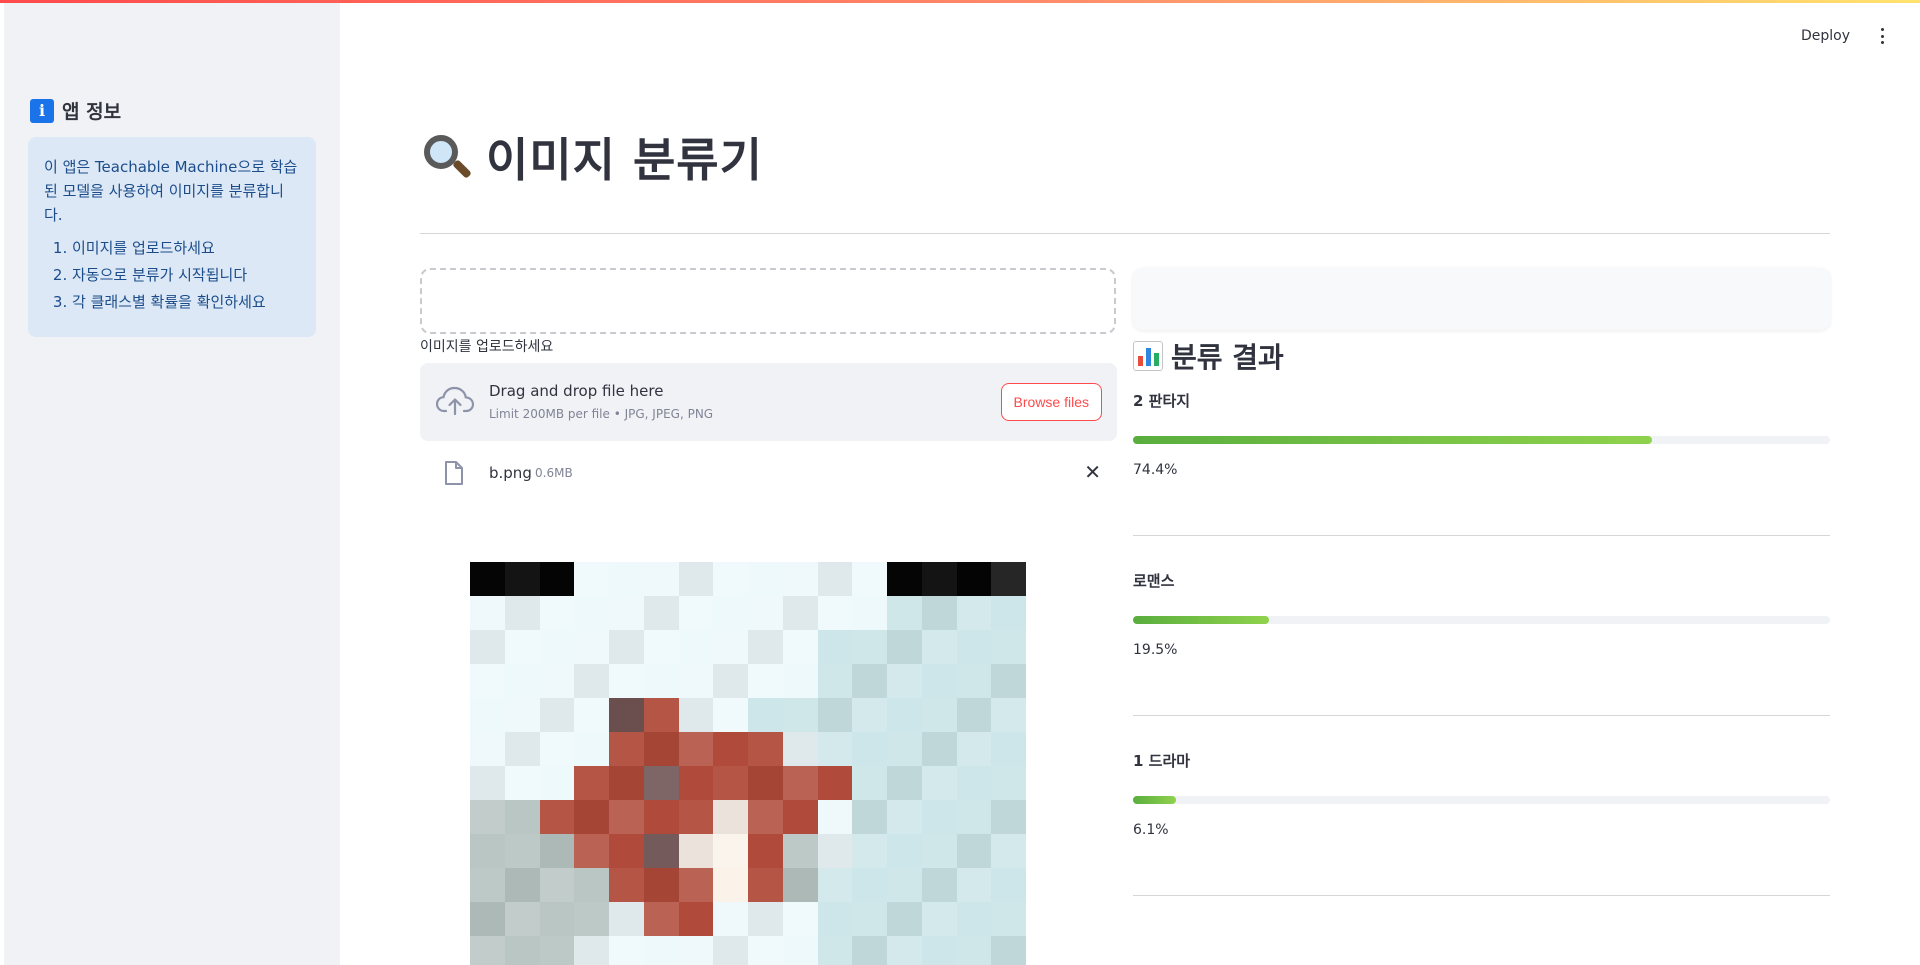  I want to click on results-heading: 분류 결과, so click(1208, 356).